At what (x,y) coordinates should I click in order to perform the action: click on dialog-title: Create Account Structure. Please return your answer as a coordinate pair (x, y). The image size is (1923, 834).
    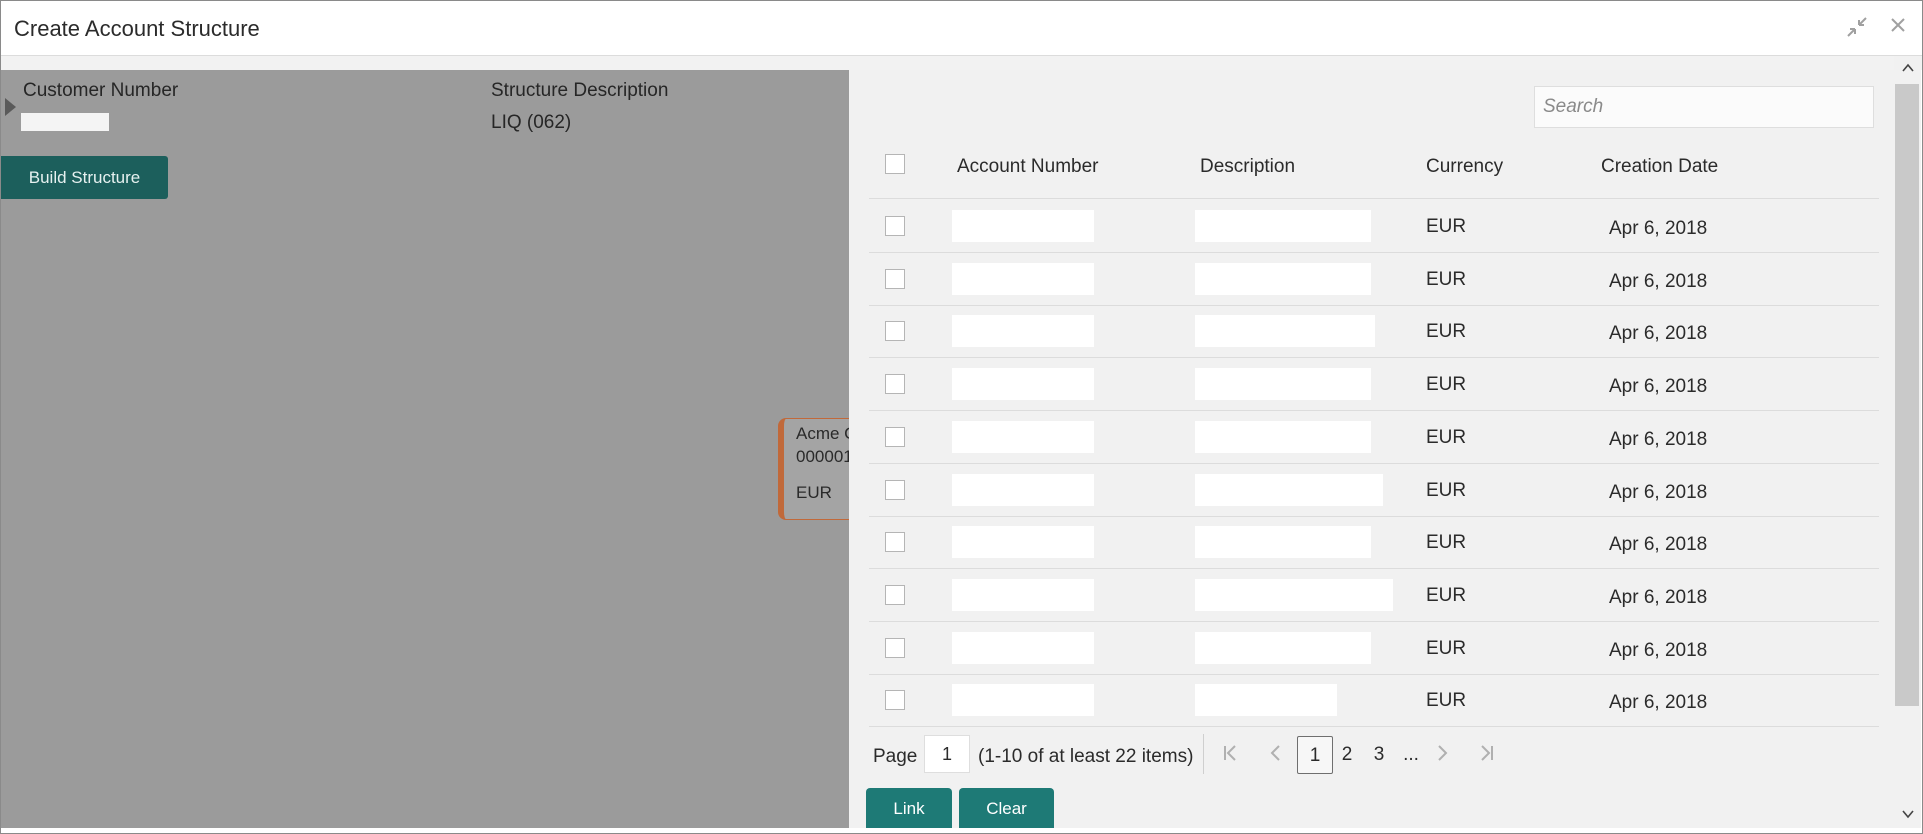
    Looking at the image, I should click on (137, 28).